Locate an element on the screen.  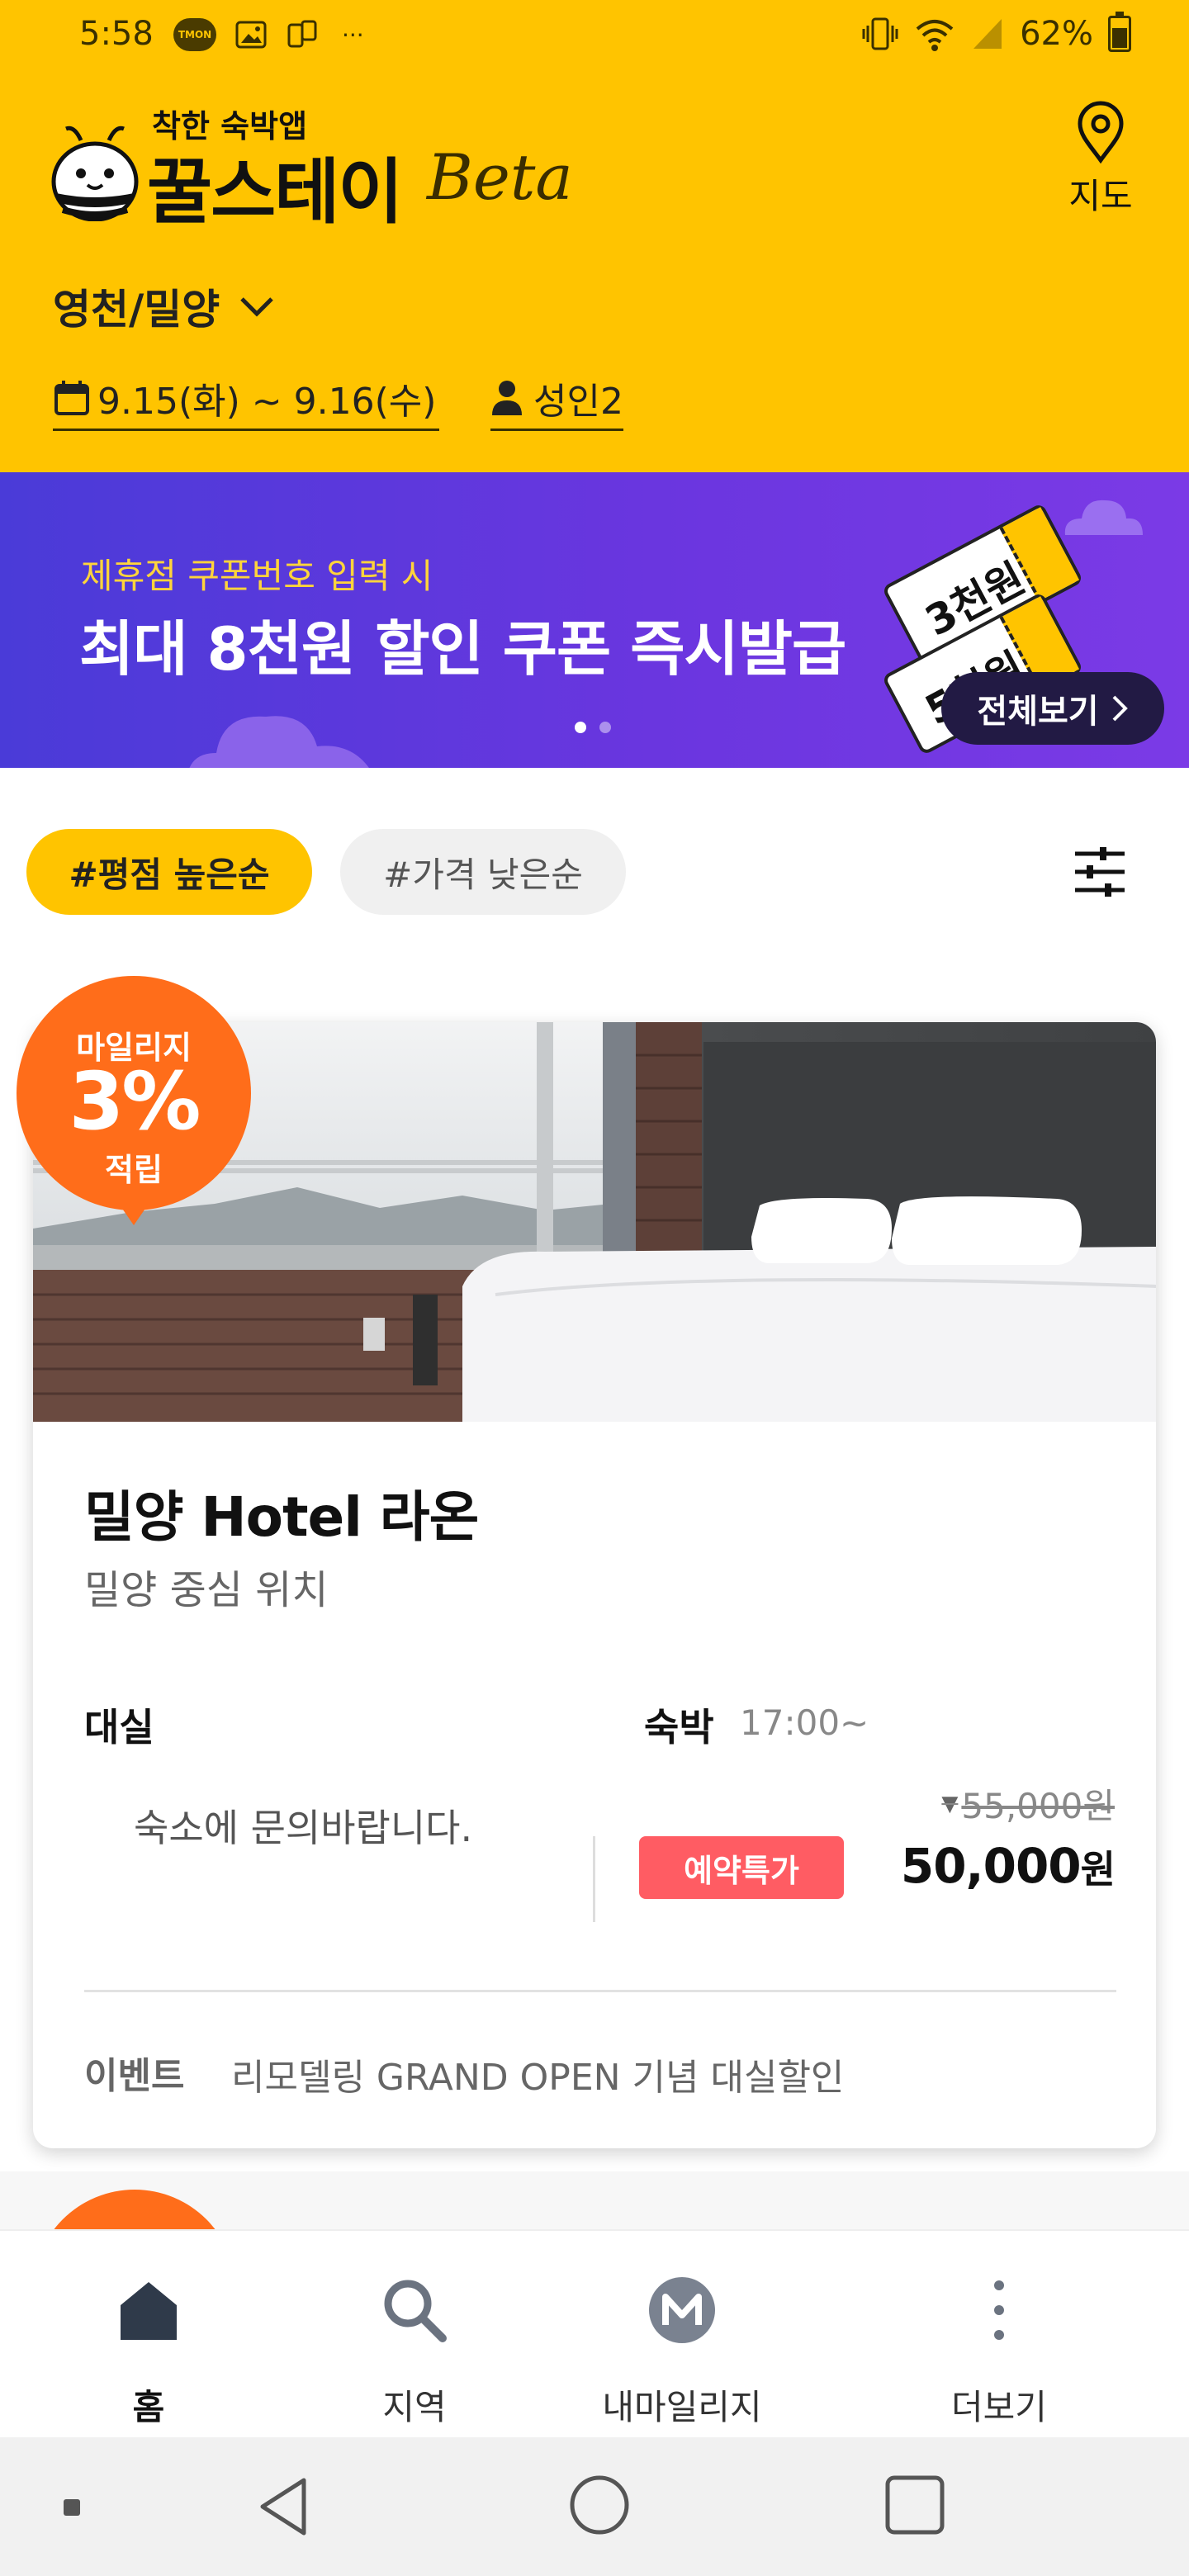
signal-icon is located at coordinates (987, 34).